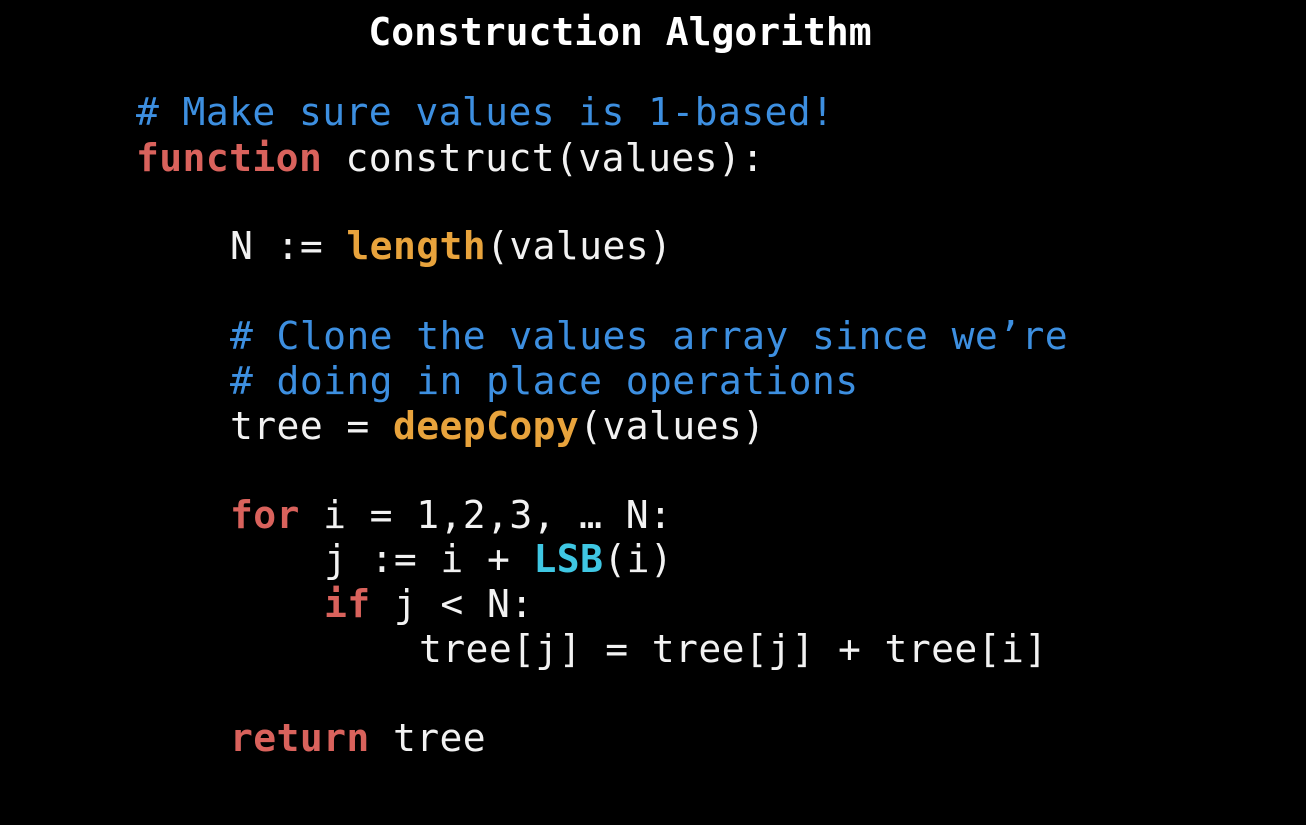 The height and width of the screenshot is (825, 1306). I want to click on code-line: j := i + LSB(i), so click(498, 559).